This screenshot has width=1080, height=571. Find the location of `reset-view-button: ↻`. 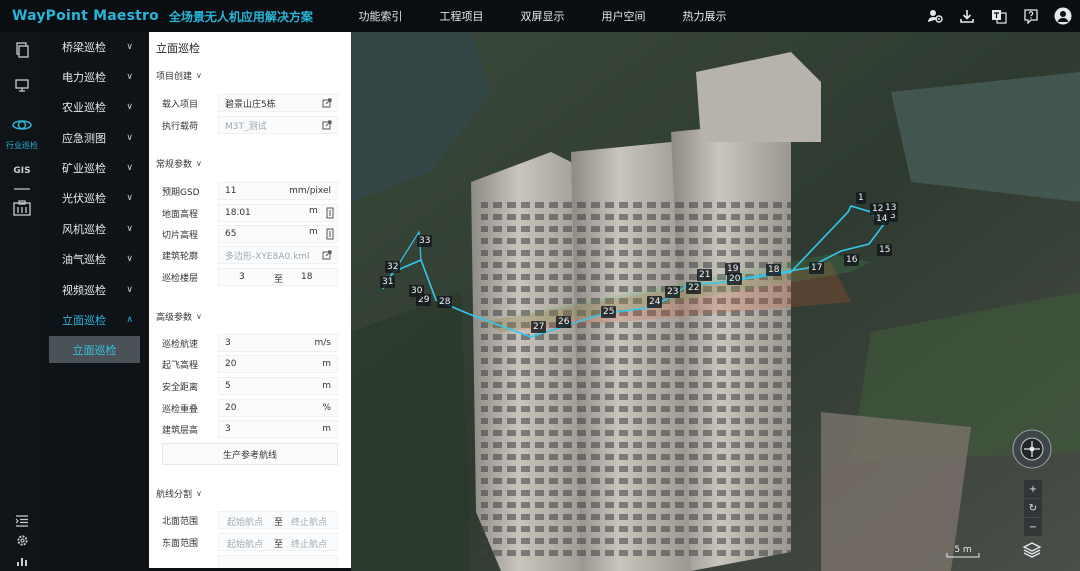

reset-view-button: ↻ is located at coordinates (1033, 508).